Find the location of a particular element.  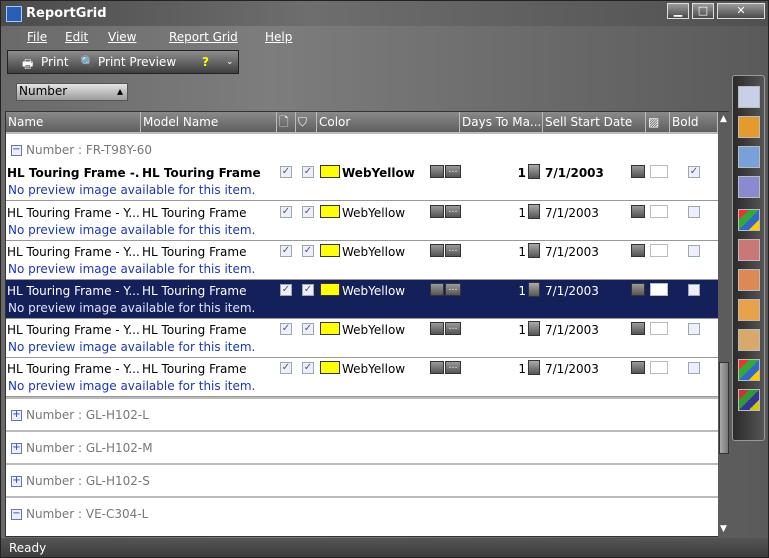

group-row: − Number : FR-T98Y-60 is located at coordinates (362, 148).